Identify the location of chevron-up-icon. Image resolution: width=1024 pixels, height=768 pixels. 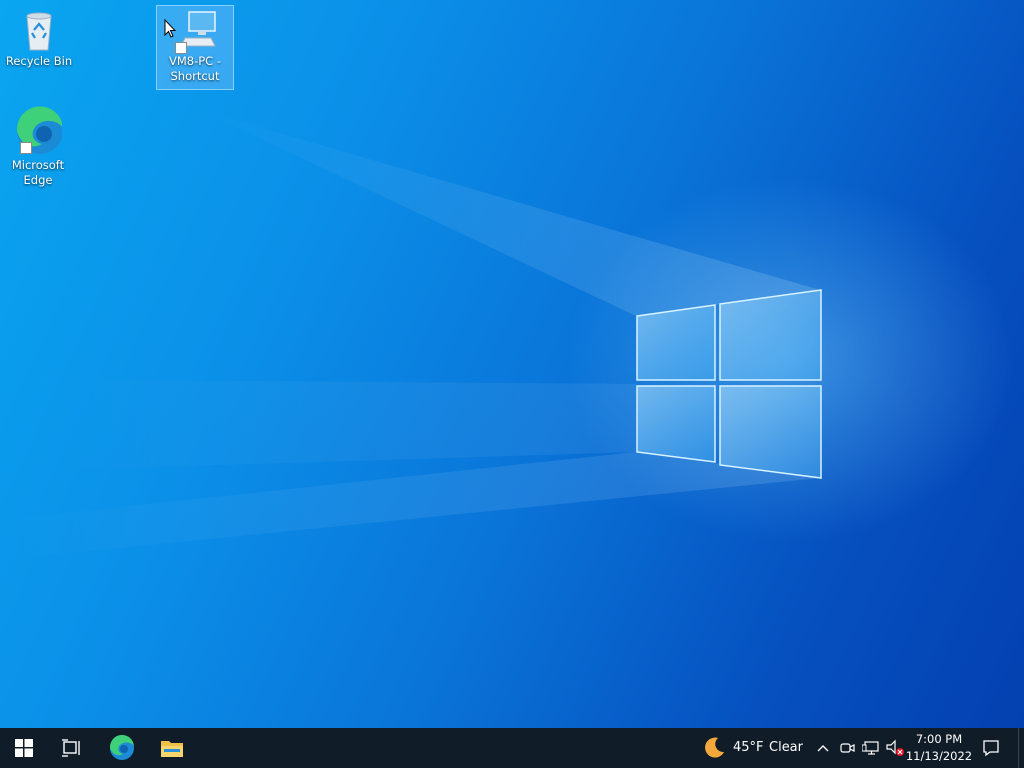
(823, 748).